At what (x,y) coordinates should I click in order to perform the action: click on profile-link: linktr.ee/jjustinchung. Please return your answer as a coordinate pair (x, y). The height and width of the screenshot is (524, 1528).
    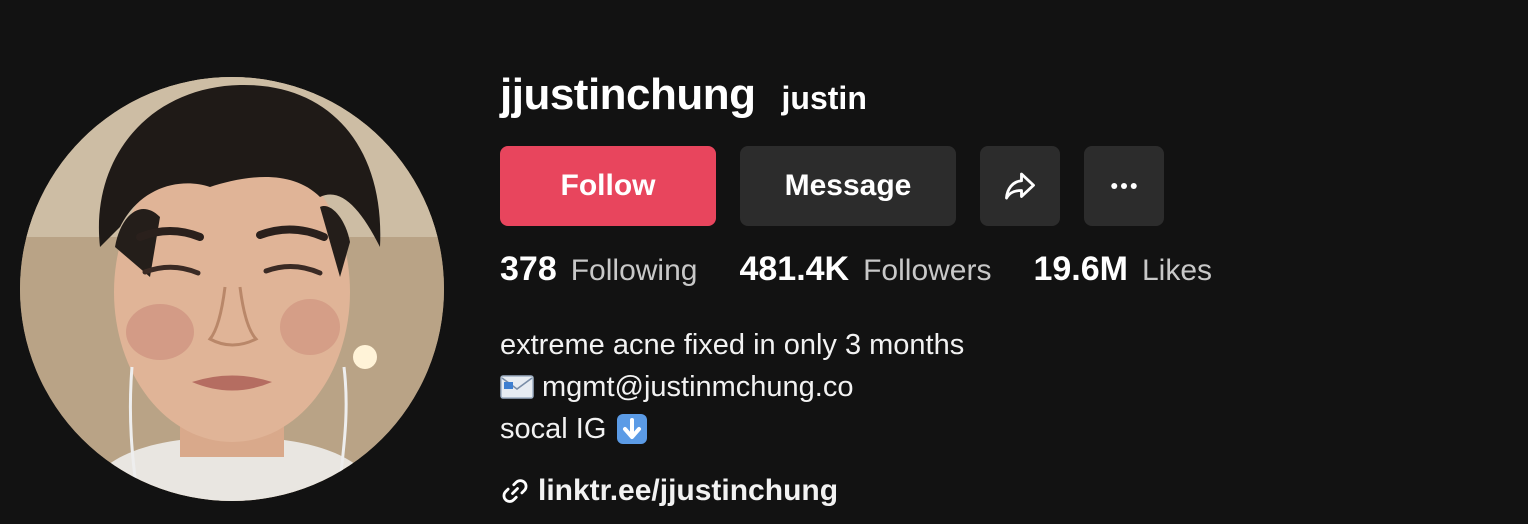
    Looking at the image, I should click on (669, 491).